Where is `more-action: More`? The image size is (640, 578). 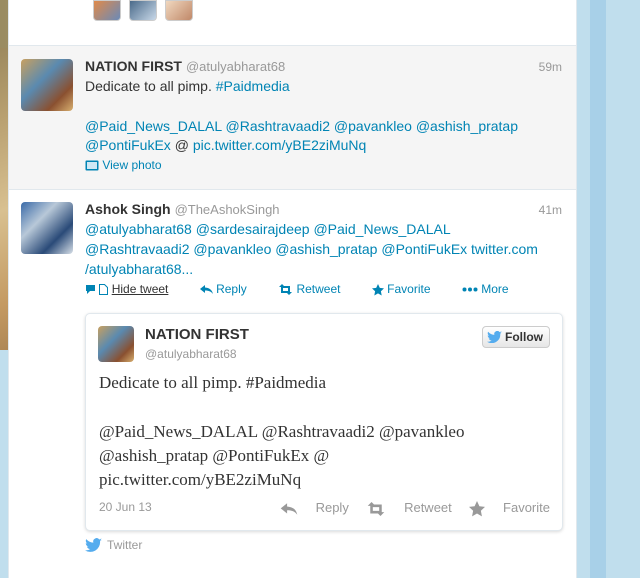 more-action: More is located at coordinates (492, 289).